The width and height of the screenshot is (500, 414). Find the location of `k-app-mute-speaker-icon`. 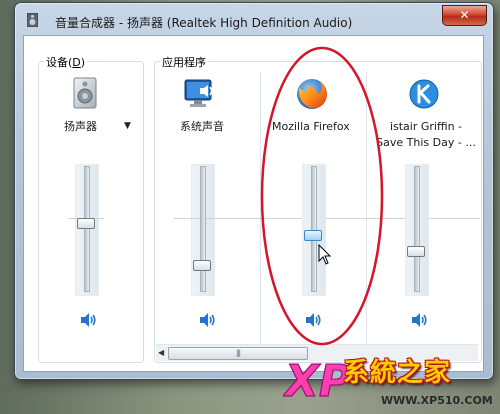

k-app-mute-speaker-icon is located at coordinates (419, 320).